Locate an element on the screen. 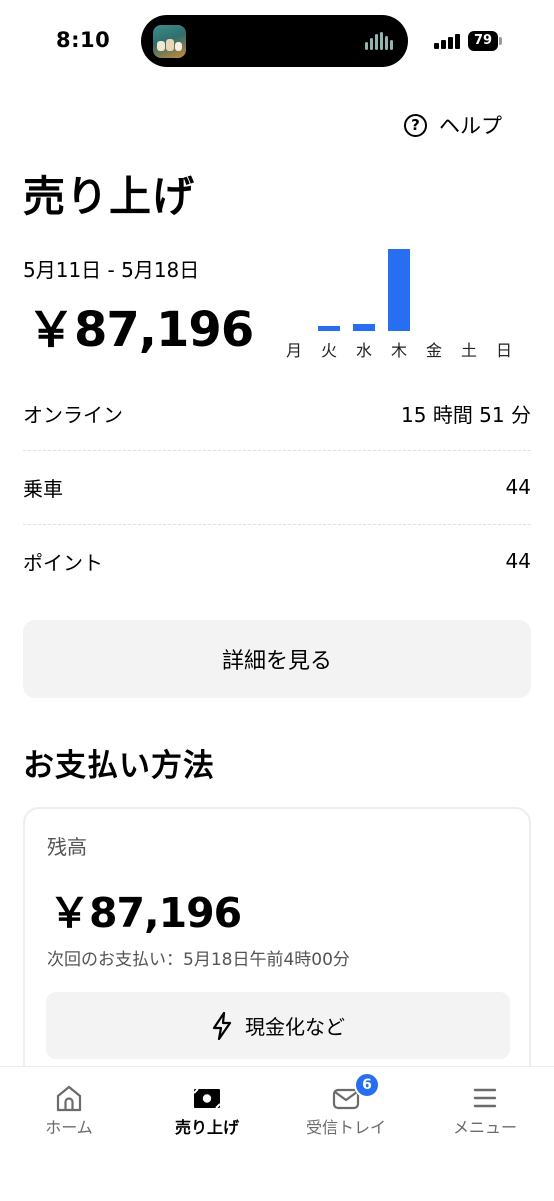  stat-online-value: 15 時間 51 分 is located at coordinates (466, 414).